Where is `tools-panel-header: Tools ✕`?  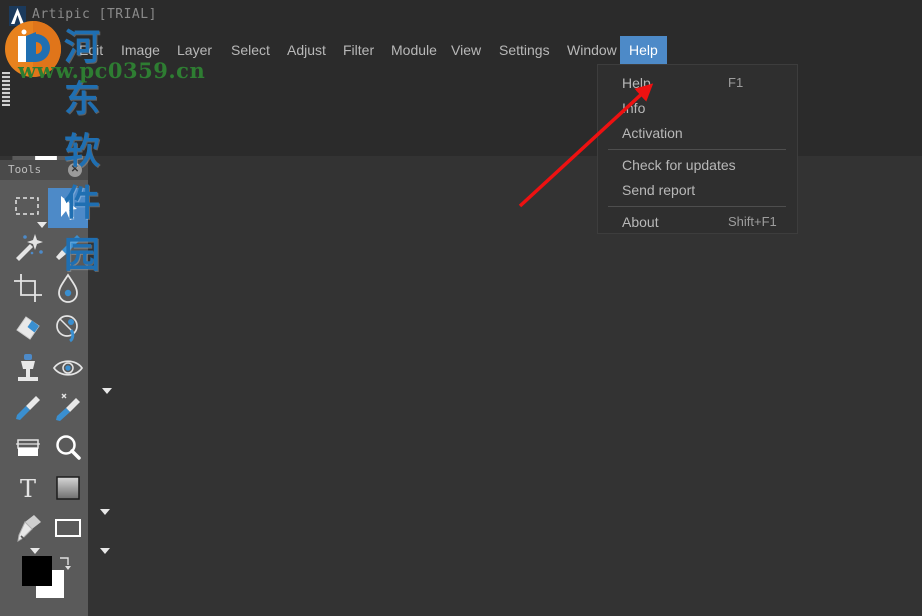
tools-panel-header: Tools ✕ is located at coordinates (44, 170).